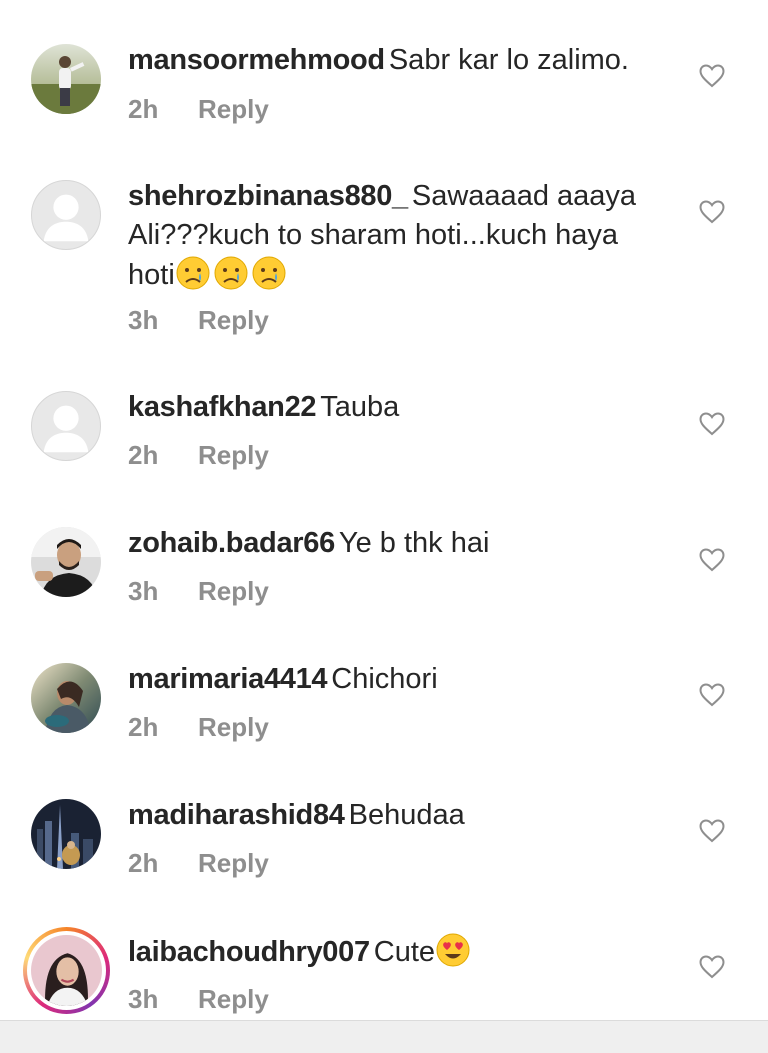 Image resolution: width=768 pixels, height=1053 pixels. Describe the element at coordinates (453, 950) in the screenshot. I see `heart-eyes-face-icon` at that location.